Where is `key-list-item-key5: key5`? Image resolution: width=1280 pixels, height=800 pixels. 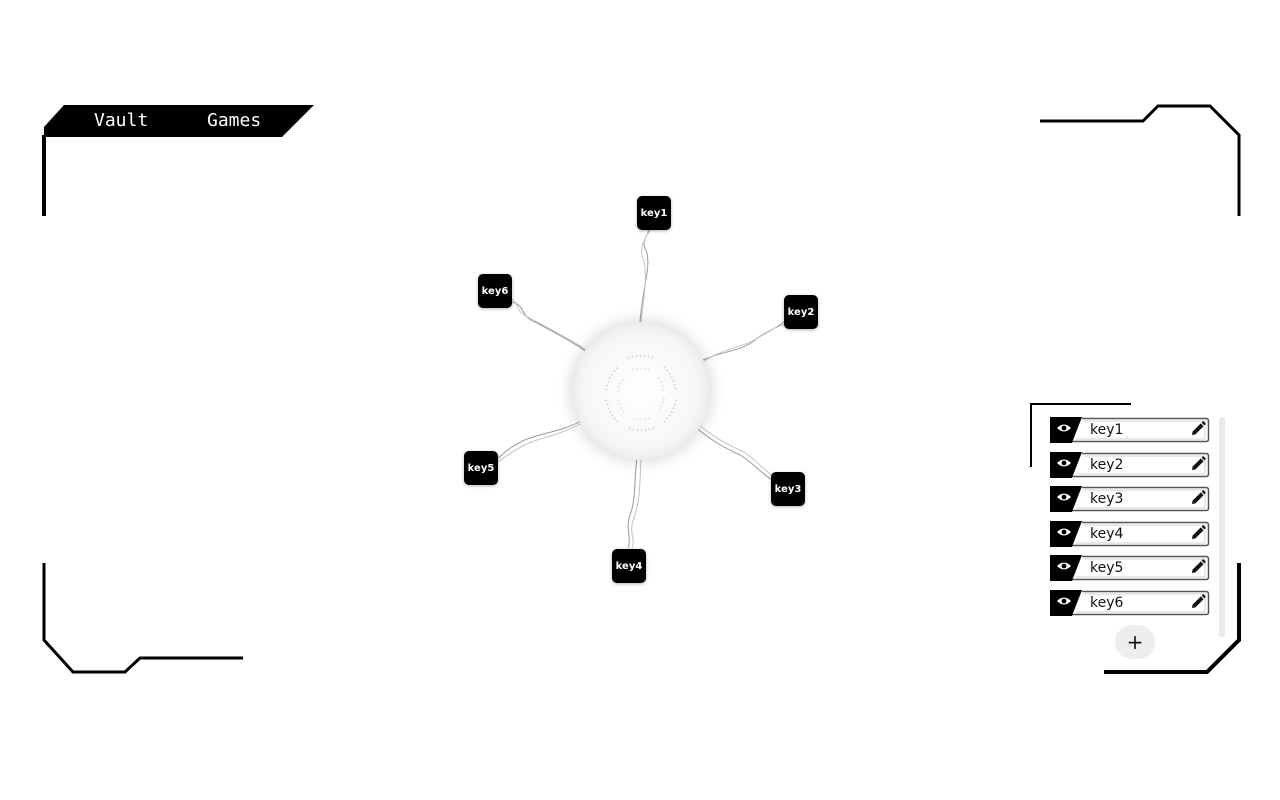
key-list-item-key5: key5 is located at coordinates (1130, 568).